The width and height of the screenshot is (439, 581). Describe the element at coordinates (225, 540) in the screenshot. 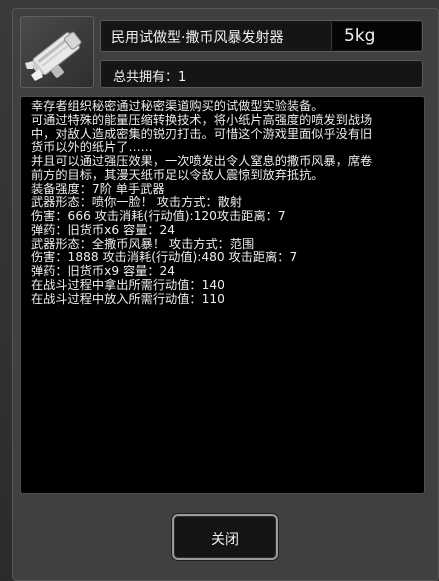

I see `close-button-label: 关闭` at that location.